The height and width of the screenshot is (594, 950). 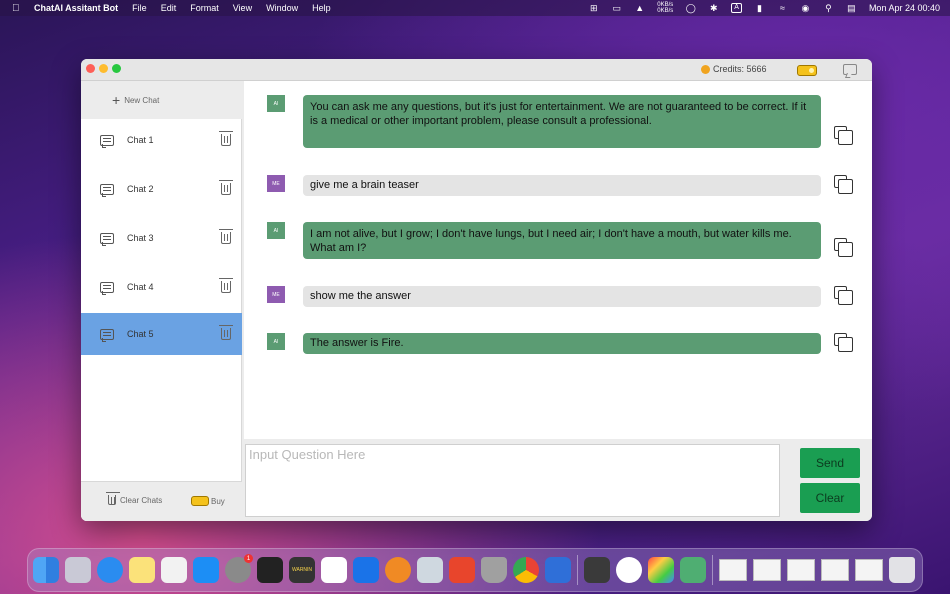 I want to click on photos-icon, so click(x=334, y=570).